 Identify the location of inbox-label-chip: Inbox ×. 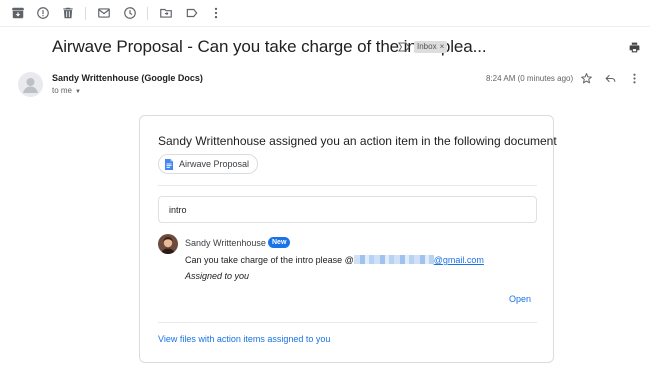
(431, 47).